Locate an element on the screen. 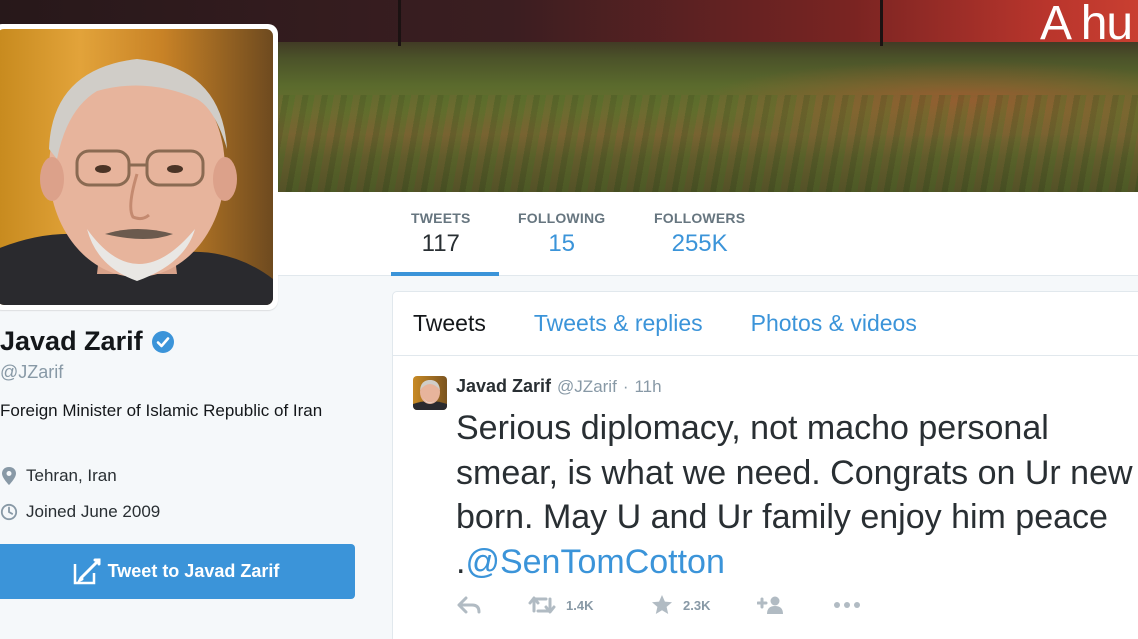  compose-icon is located at coordinates (87, 571).